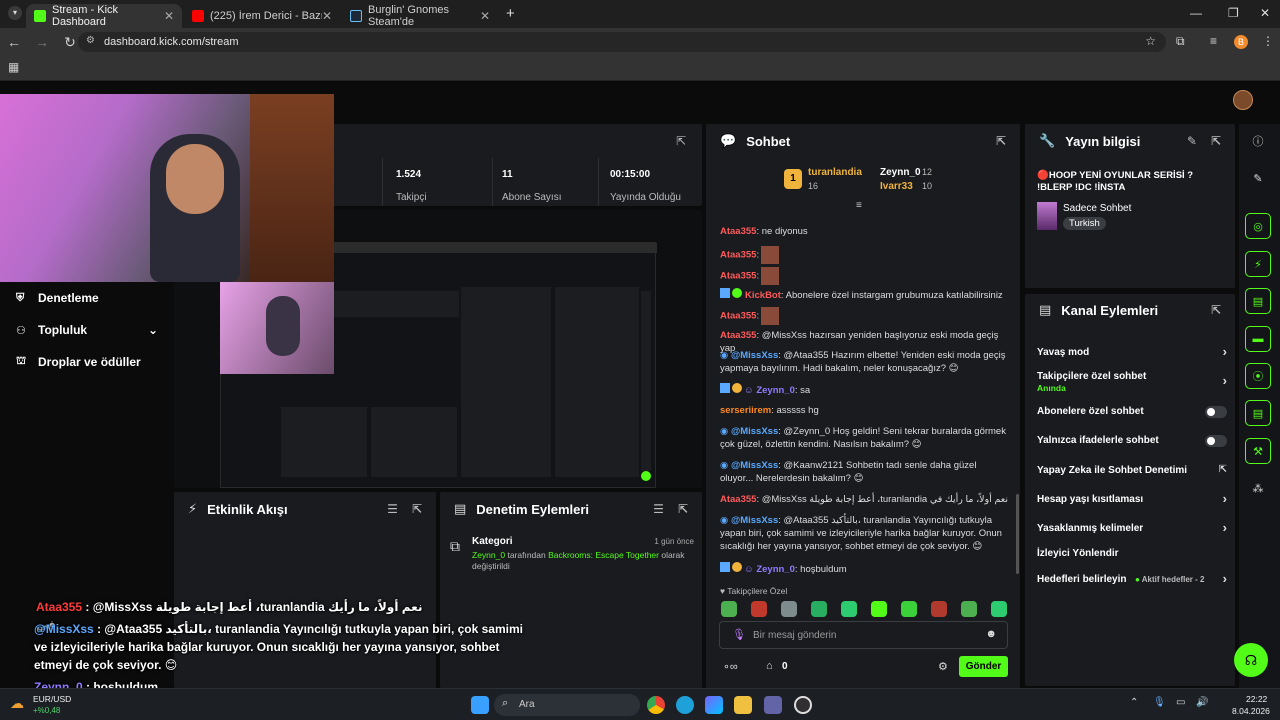 The height and width of the screenshot is (720, 1280). Describe the element at coordinates (78, 362) in the screenshot. I see `sidebar-item-drops: ⛫ Droplar ve ödüller` at that location.